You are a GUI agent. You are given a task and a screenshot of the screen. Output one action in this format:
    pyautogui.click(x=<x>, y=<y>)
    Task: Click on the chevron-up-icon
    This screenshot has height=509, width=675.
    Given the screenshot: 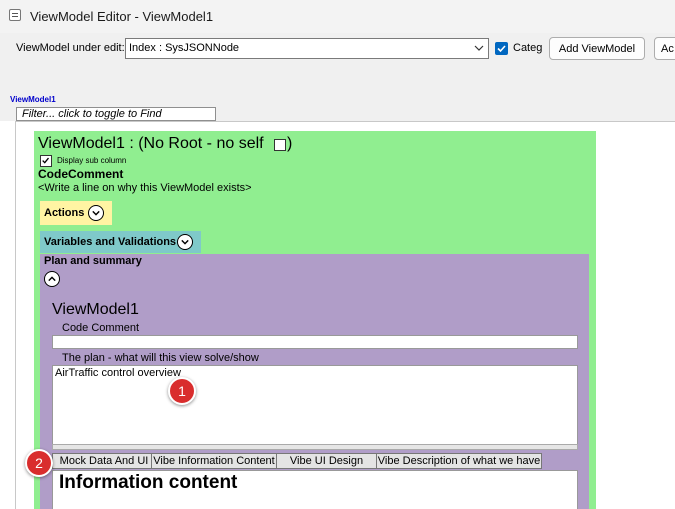 What is the action you would take?
    pyautogui.click(x=52, y=279)
    